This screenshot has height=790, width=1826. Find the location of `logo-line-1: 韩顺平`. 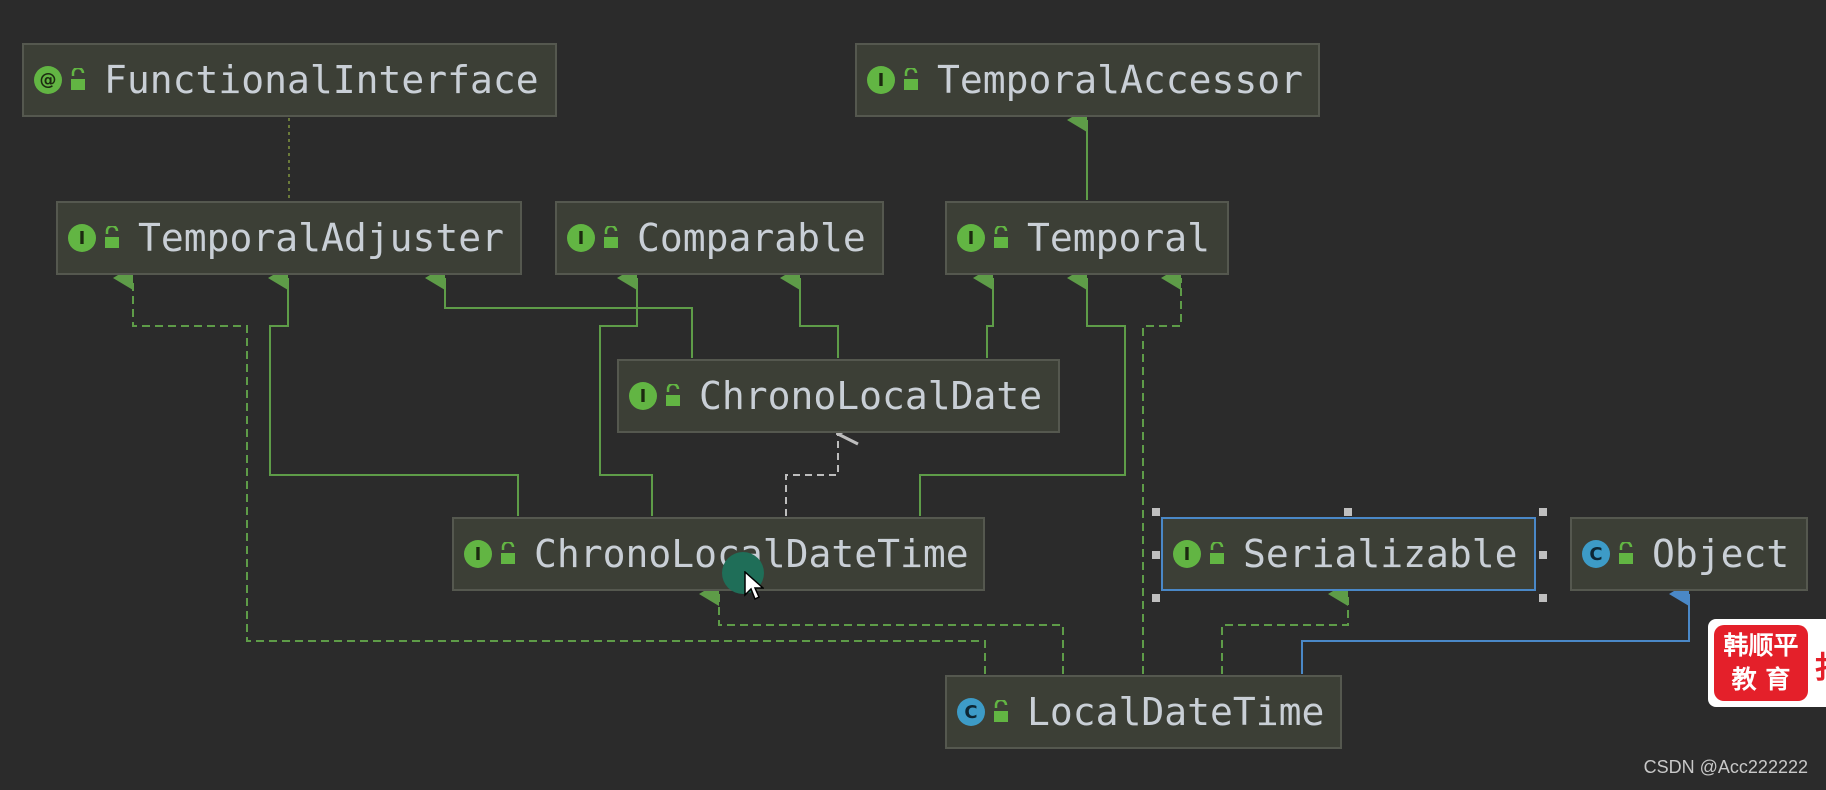

logo-line-1: 韩顺平 is located at coordinates (1761, 645).